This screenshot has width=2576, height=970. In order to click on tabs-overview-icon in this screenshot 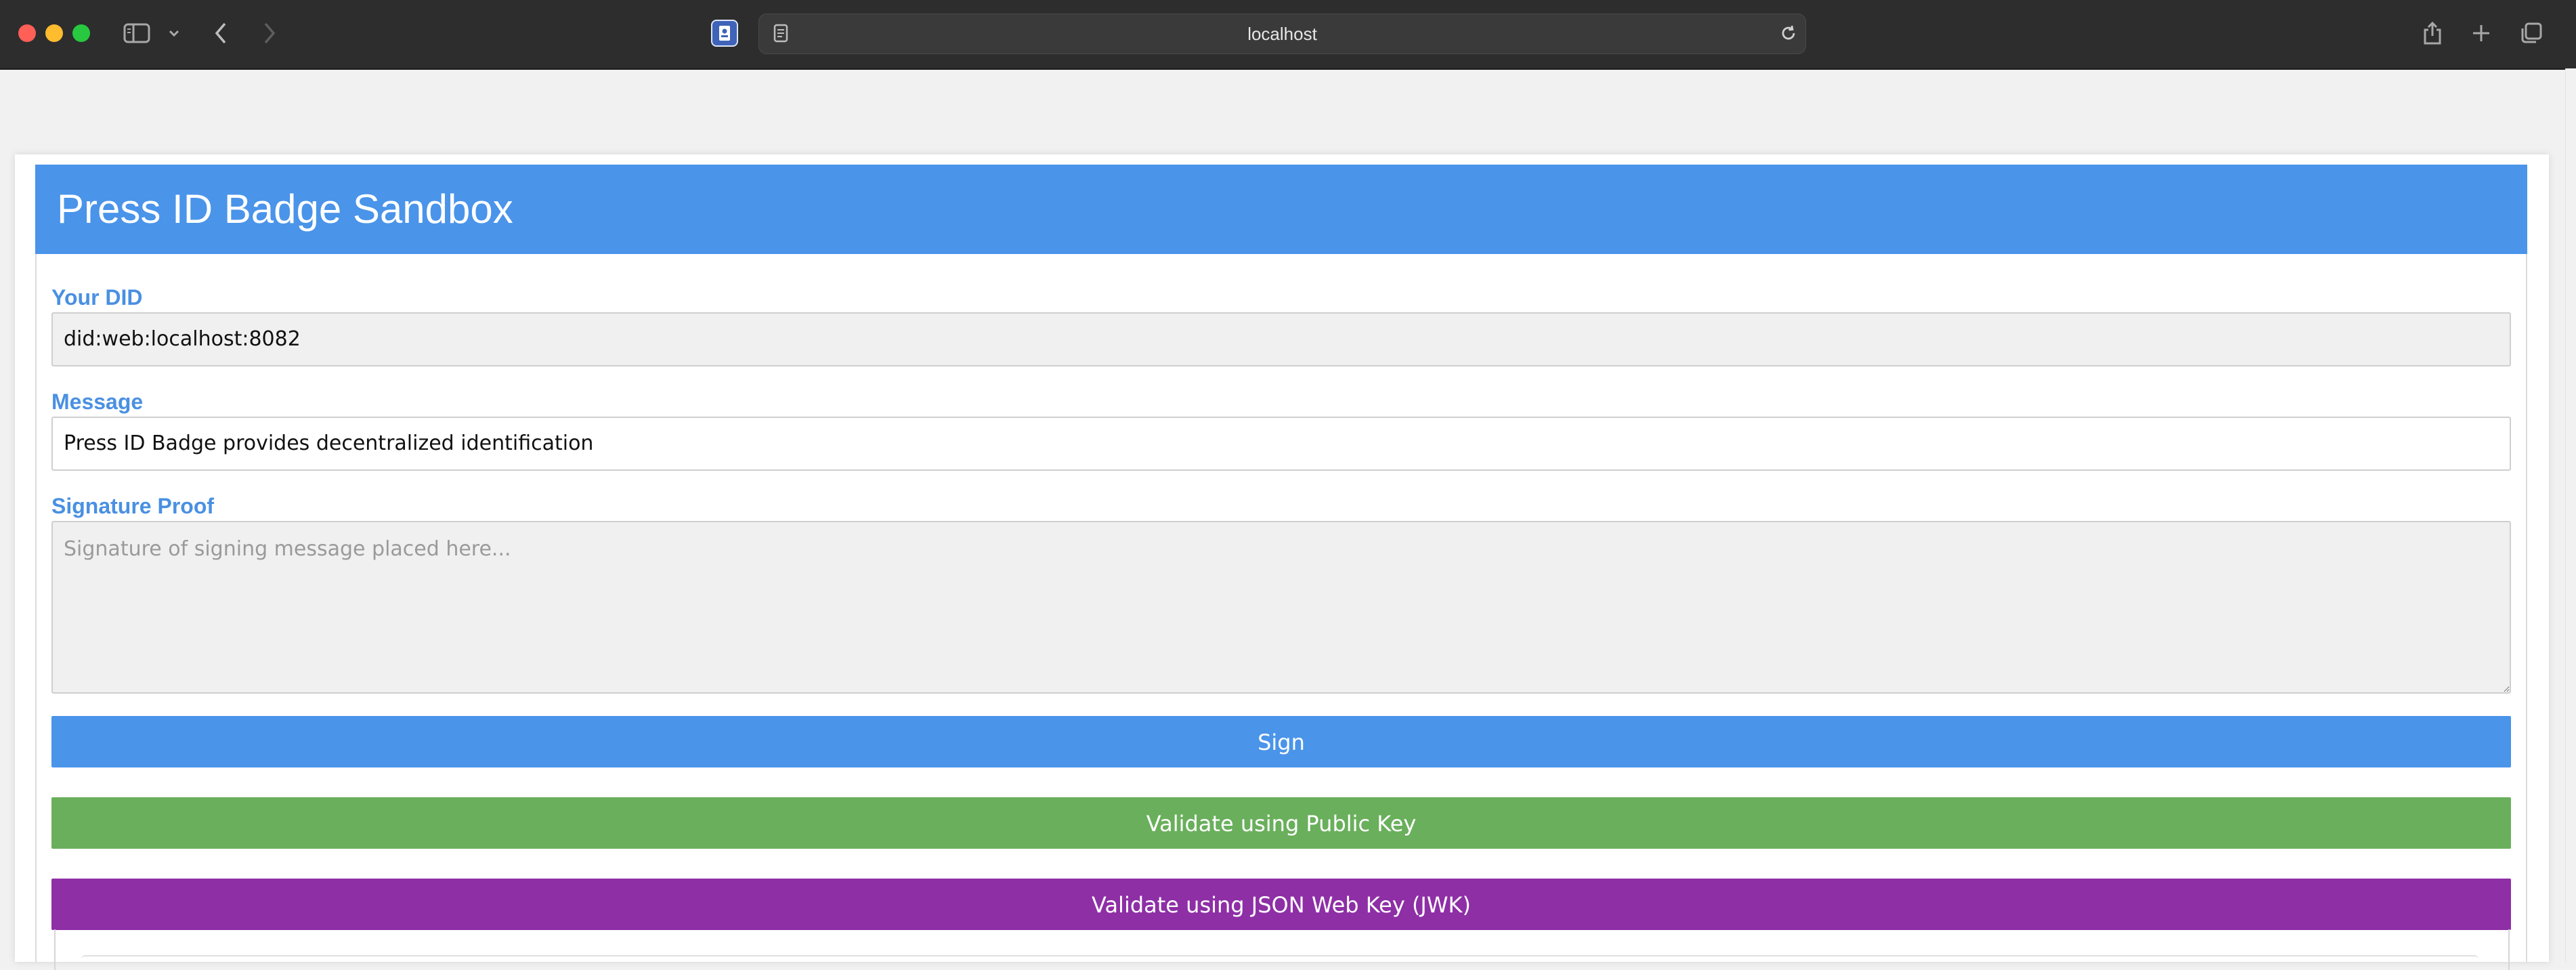, I will do `click(2531, 33)`.